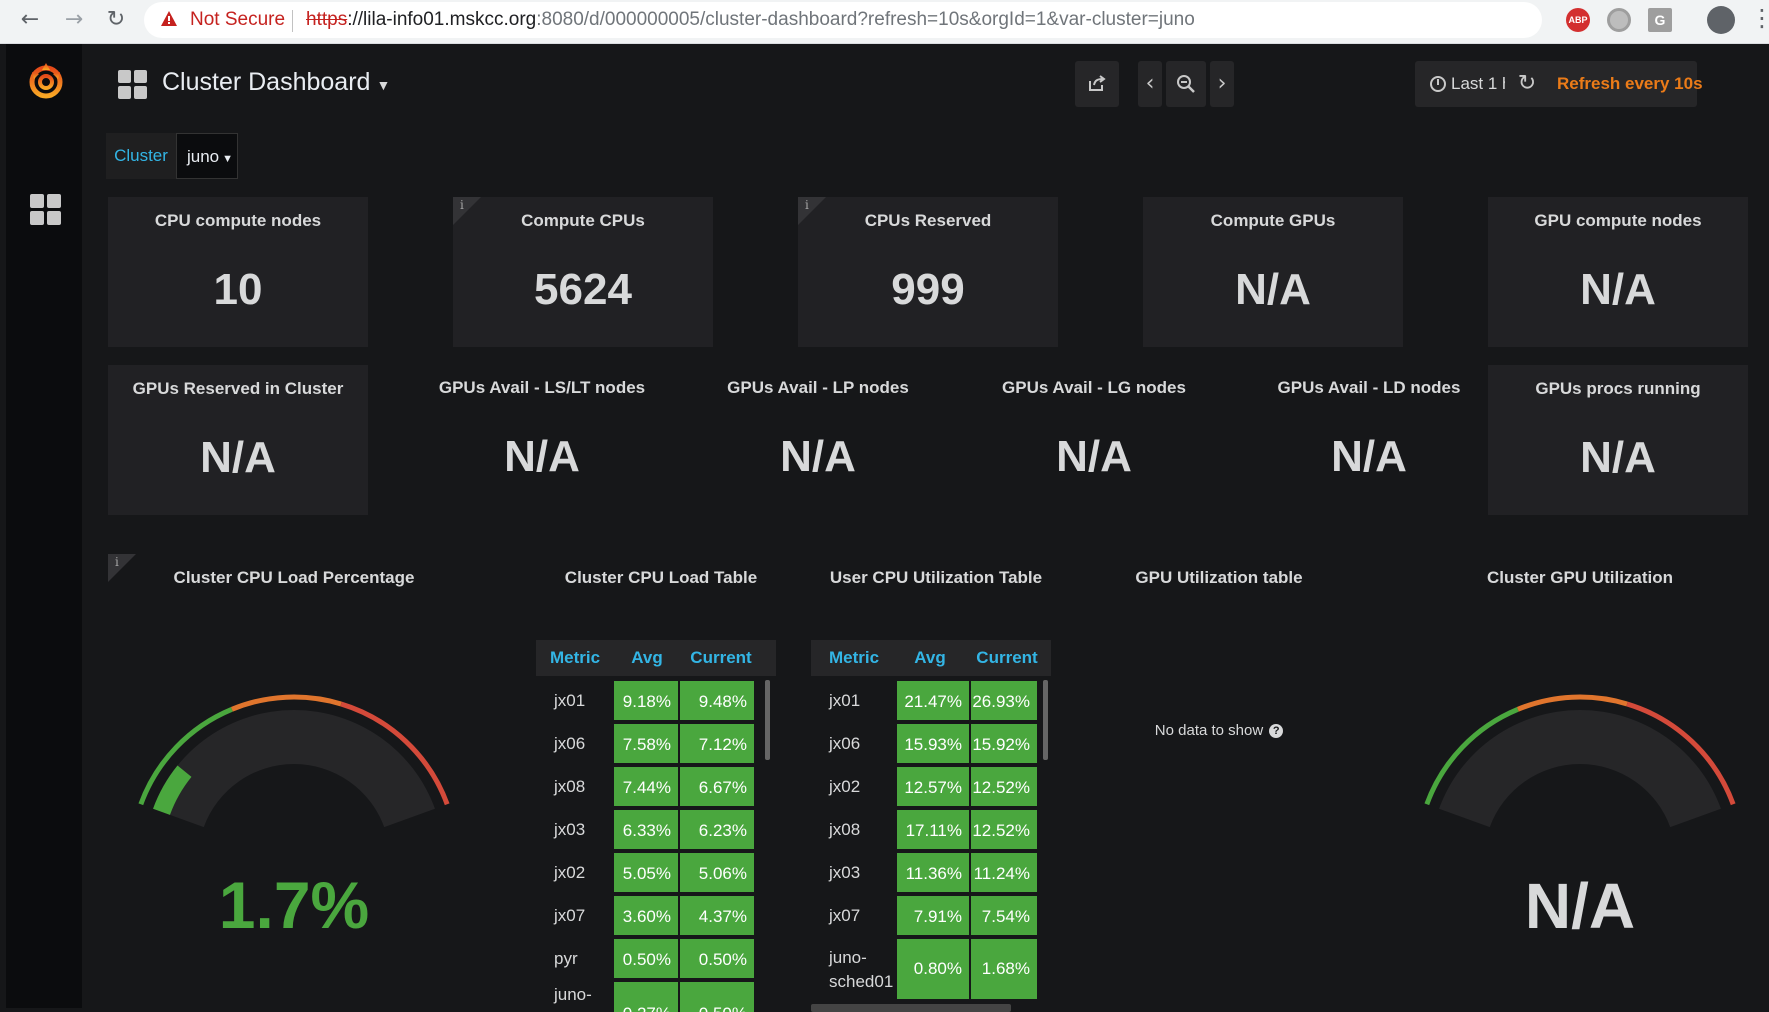 The width and height of the screenshot is (1769, 1012). I want to click on time-forward-button: ›, so click(1222, 84).